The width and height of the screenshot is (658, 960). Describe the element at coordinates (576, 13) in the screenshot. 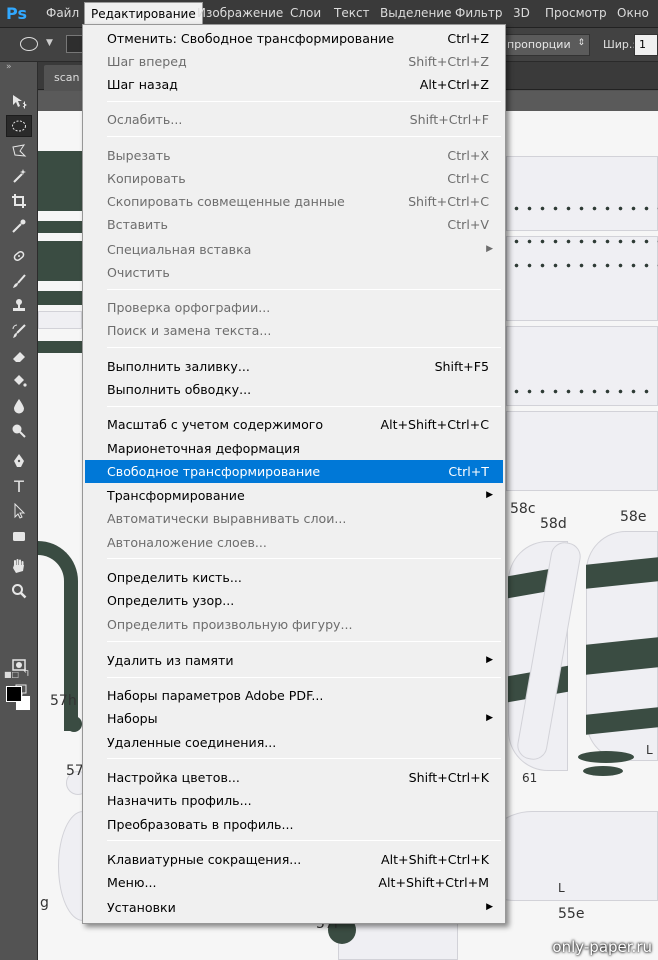

I see `menu-view: Просмотр` at that location.